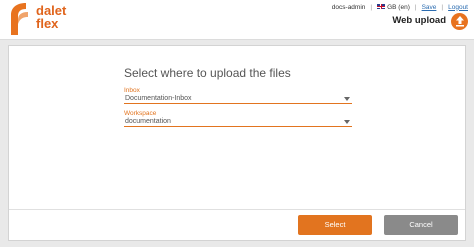  What do you see at coordinates (237, 209) in the screenshot?
I see `footer-divider` at bounding box center [237, 209].